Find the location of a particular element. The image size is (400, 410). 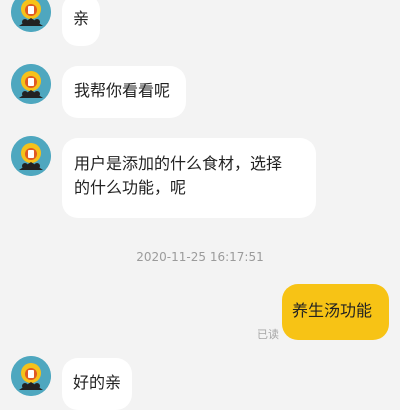

incoming-message: 用户是添加的什么食材，选择 的什么功能，呢 is located at coordinates (189, 178).